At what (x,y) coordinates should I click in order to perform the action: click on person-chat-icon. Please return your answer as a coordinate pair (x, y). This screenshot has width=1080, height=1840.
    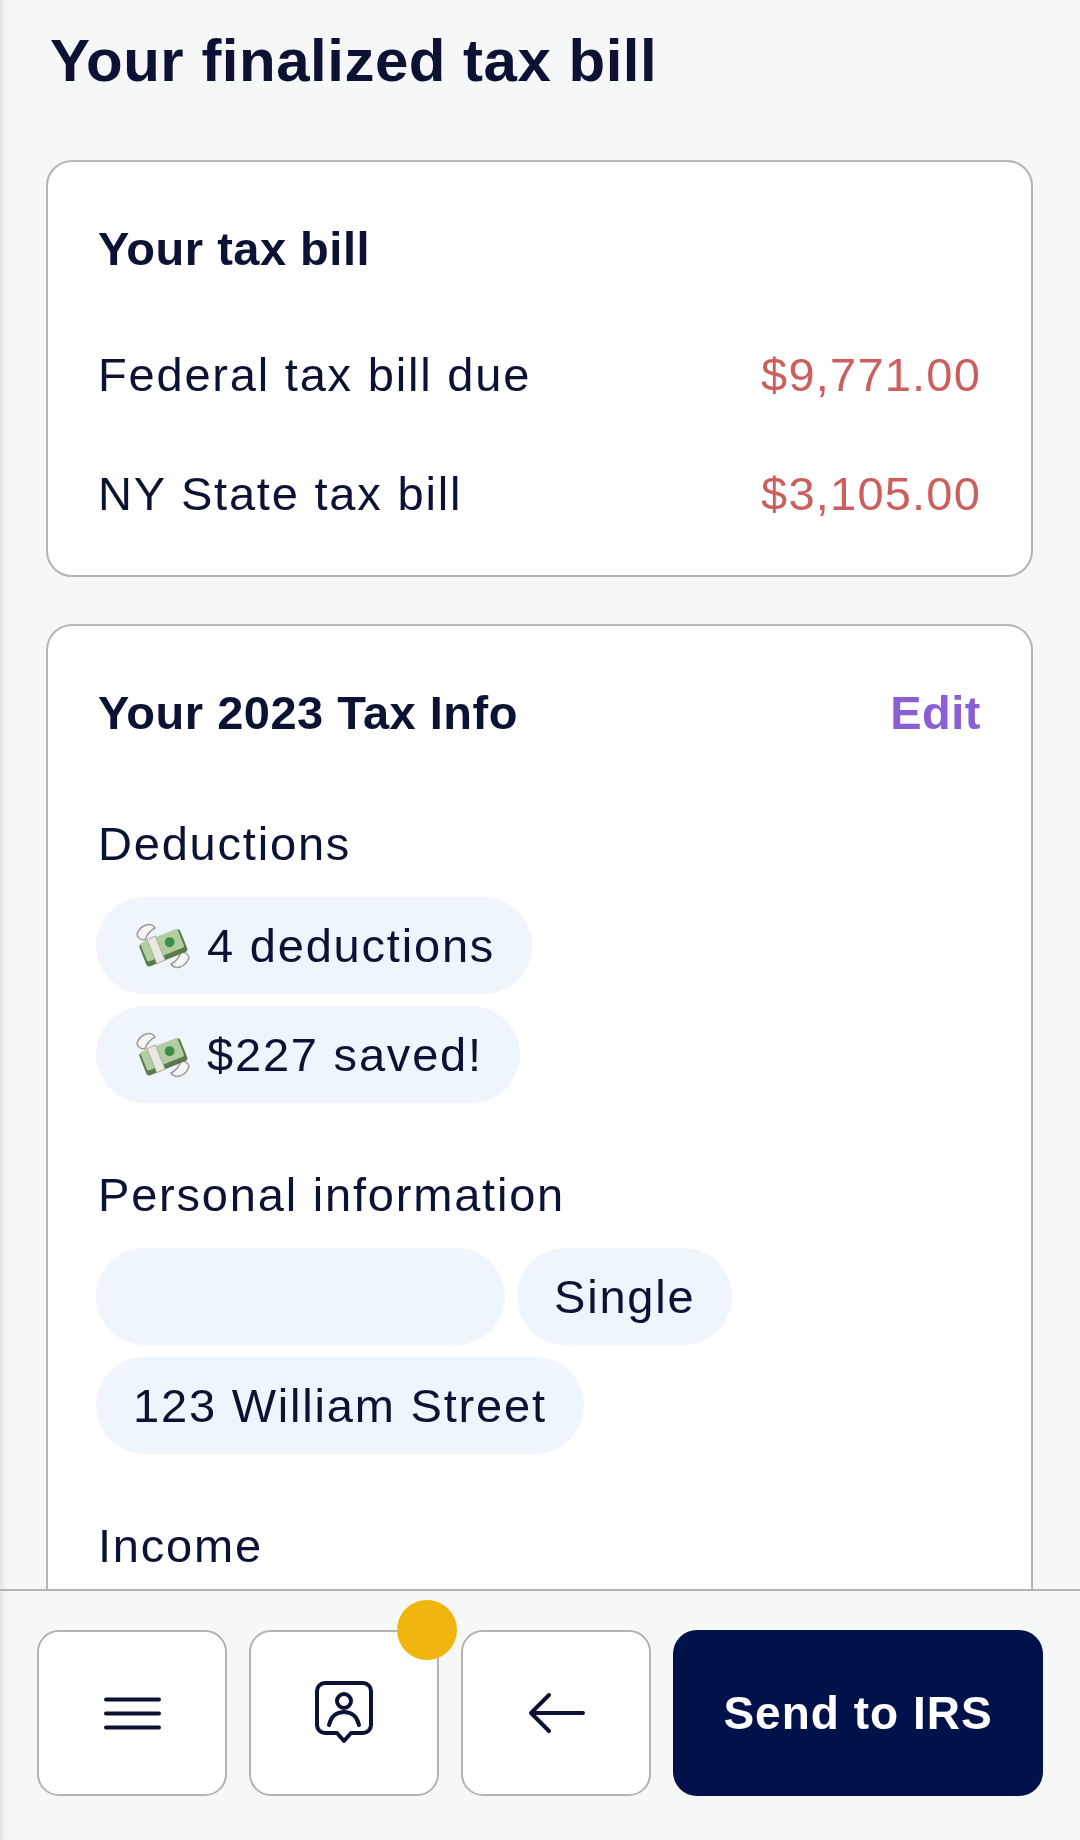
    Looking at the image, I should click on (344, 1713).